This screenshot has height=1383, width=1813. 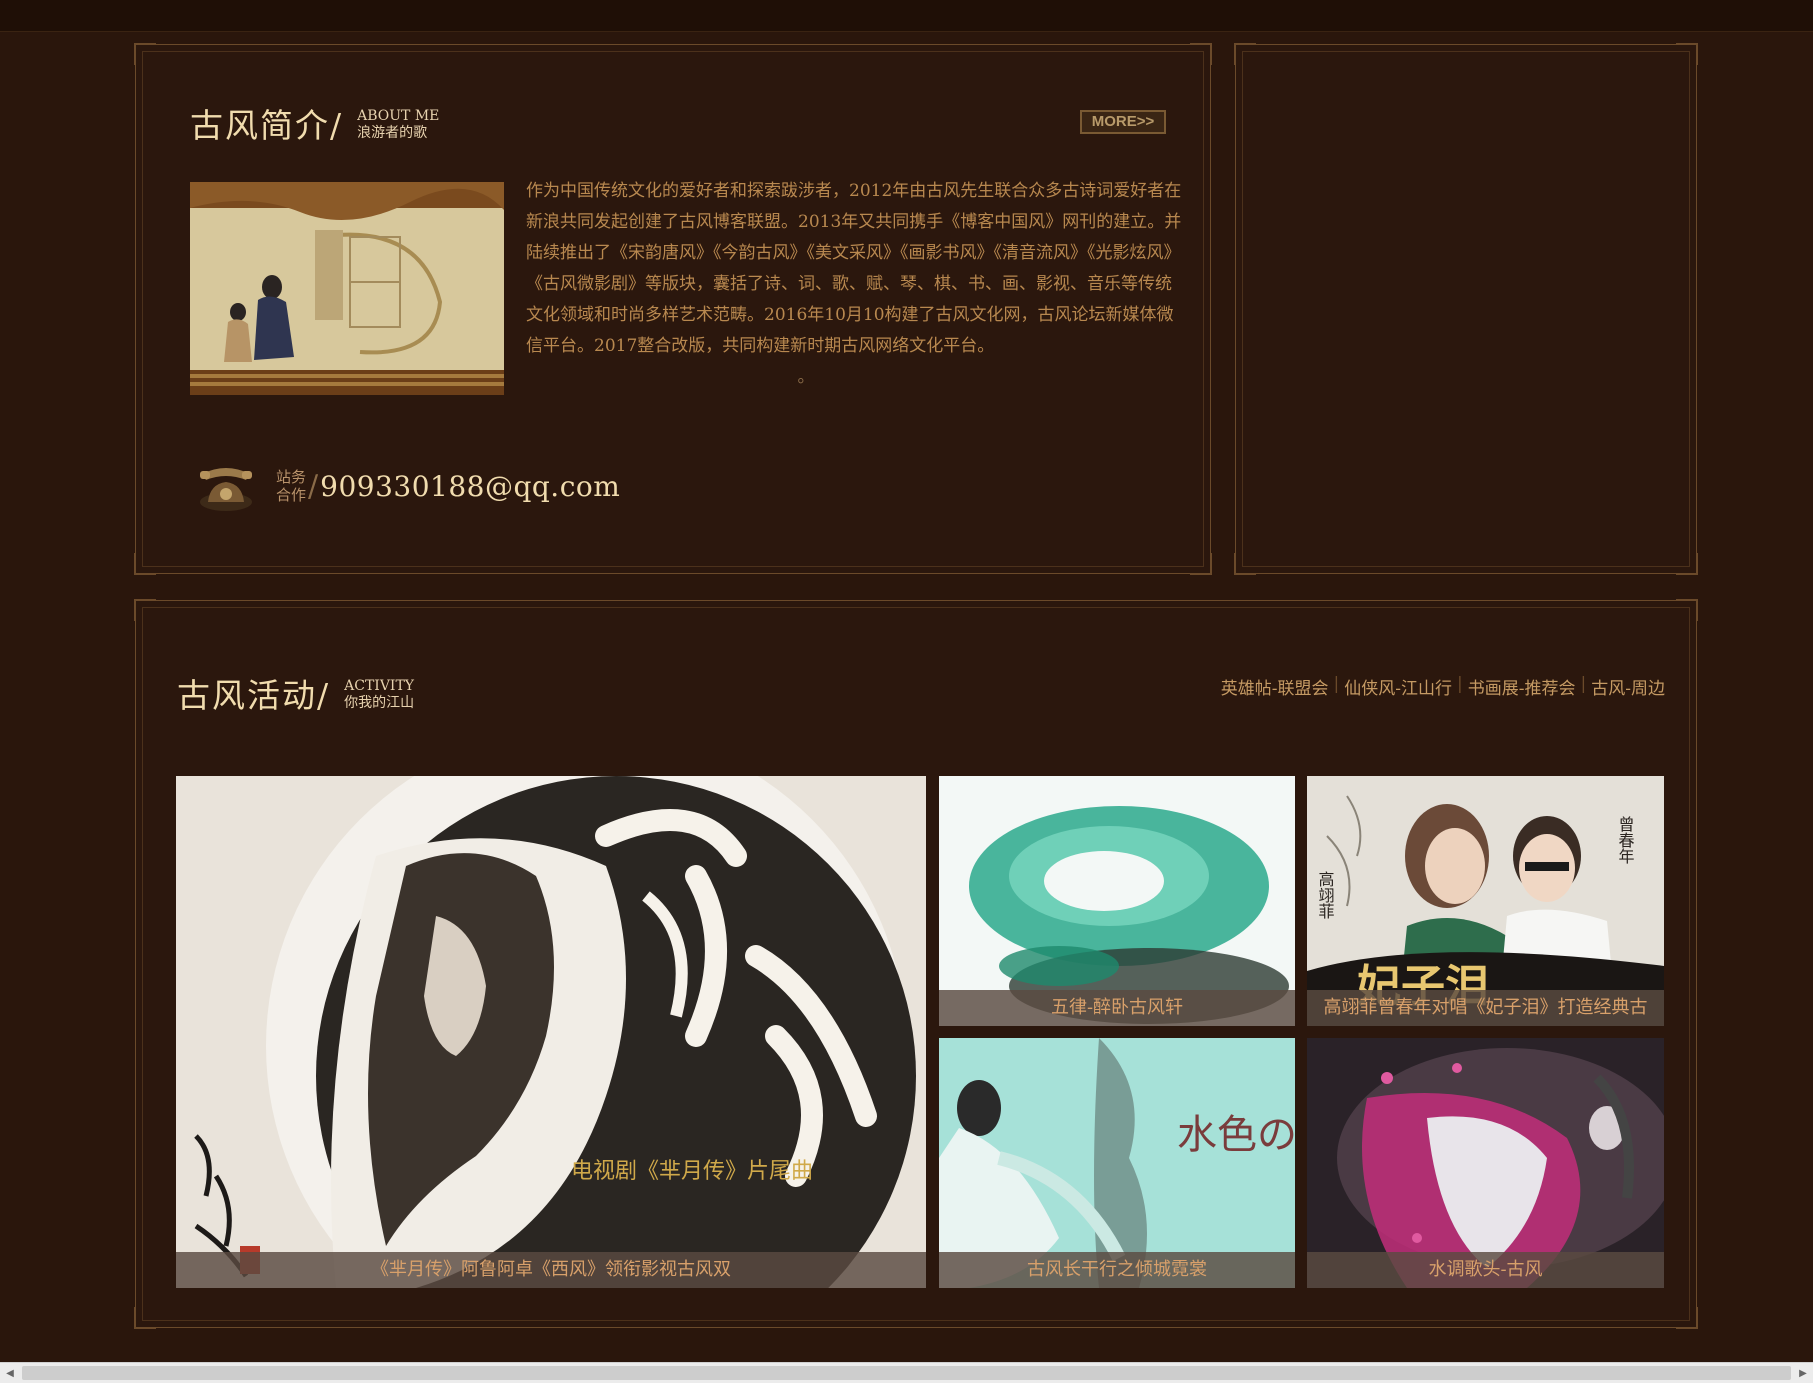 I want to click on qingcheng-poster: 水色の诗, so click(x=1117, y=1163).